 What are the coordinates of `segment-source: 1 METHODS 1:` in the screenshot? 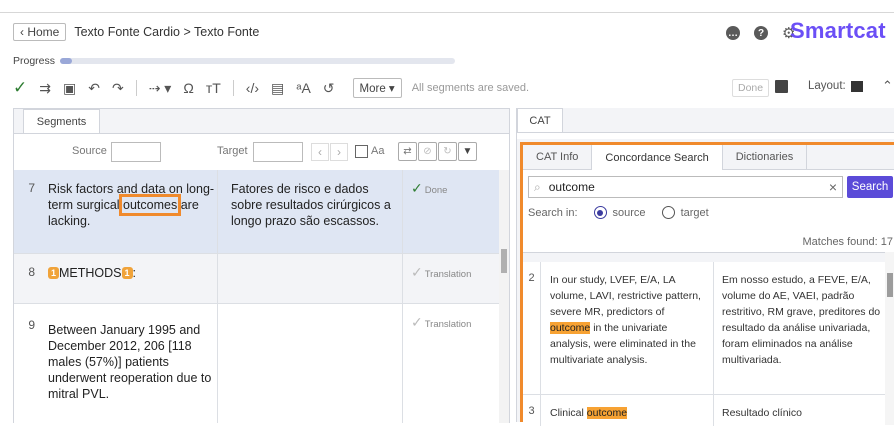 It's located at (130, 278).